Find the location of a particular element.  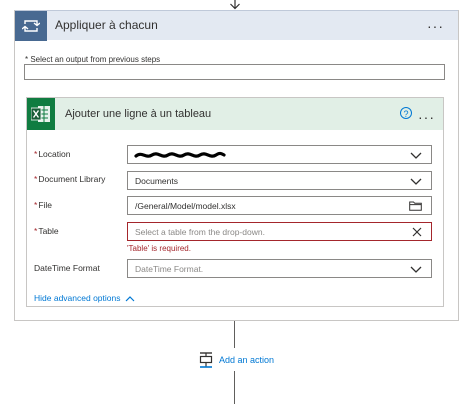

add-an-action-label: Add an action is located at coordinates (247, 360).